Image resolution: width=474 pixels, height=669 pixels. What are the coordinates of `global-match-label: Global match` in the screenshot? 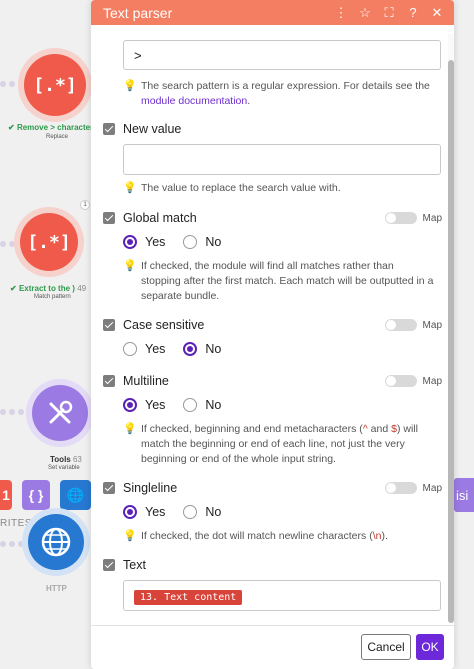 It's located at (160, 218).